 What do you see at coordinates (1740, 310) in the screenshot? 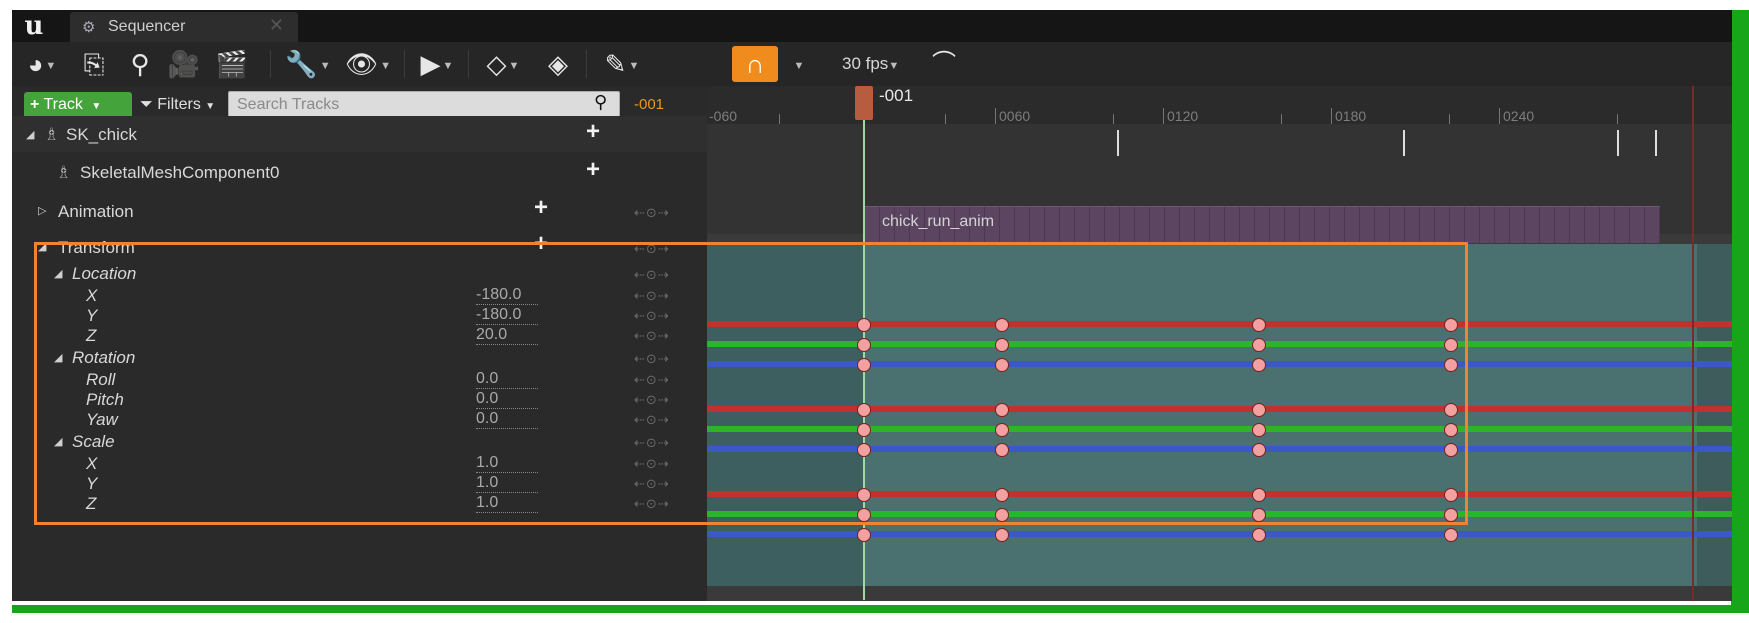
I see `background-edge` at bounding box center [1740, 310].